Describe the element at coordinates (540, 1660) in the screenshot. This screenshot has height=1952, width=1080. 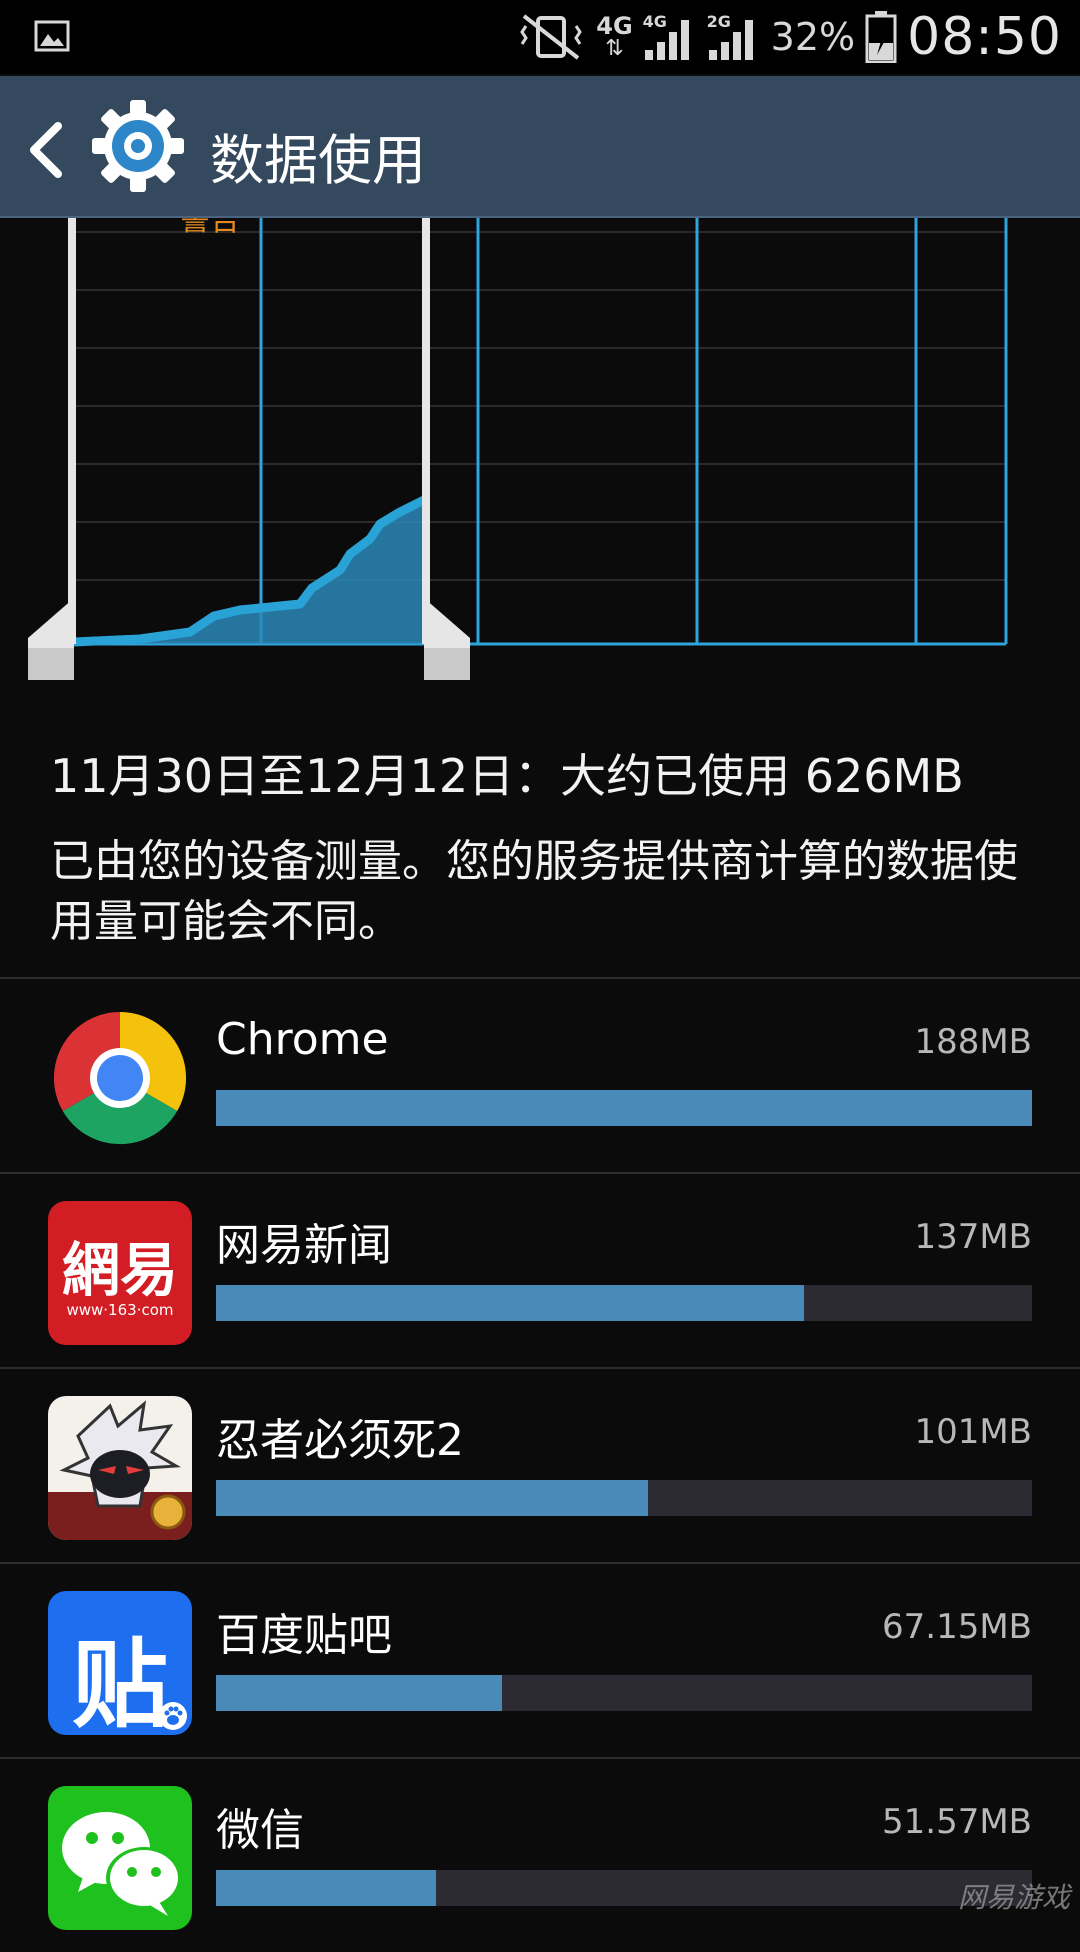
I see `app-row-baidu-tieba: 贴 百度贴吧 67.15MB` at that location.